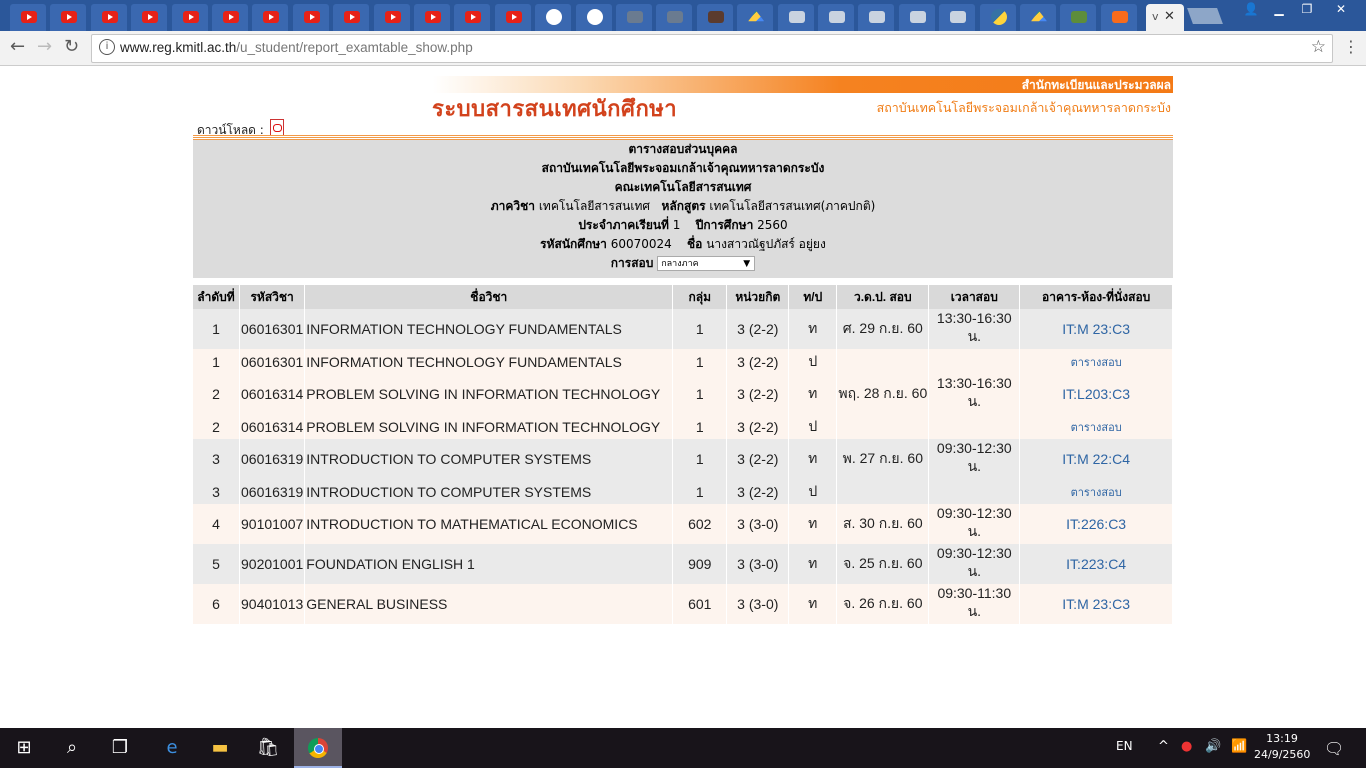 This screenshot has width=1366, height=768. Describe the element at coordinates (272, 394) in the screenshot. I see `cell-code: 06016314` at that location.